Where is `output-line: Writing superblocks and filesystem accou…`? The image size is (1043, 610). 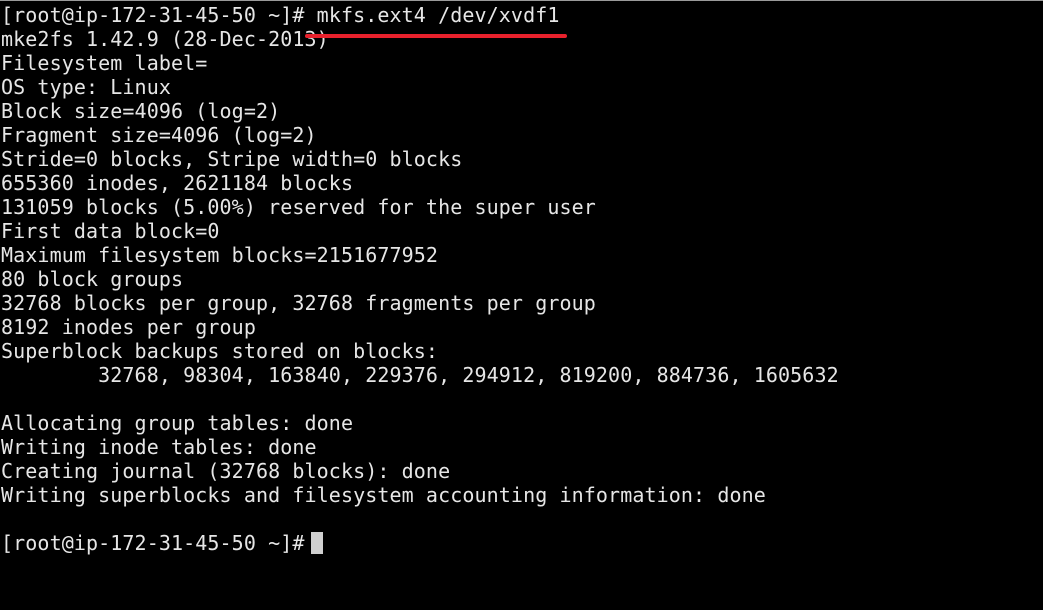
output-line: Writing superblocks and filesystem accou… is located at coordinates (383, 495).